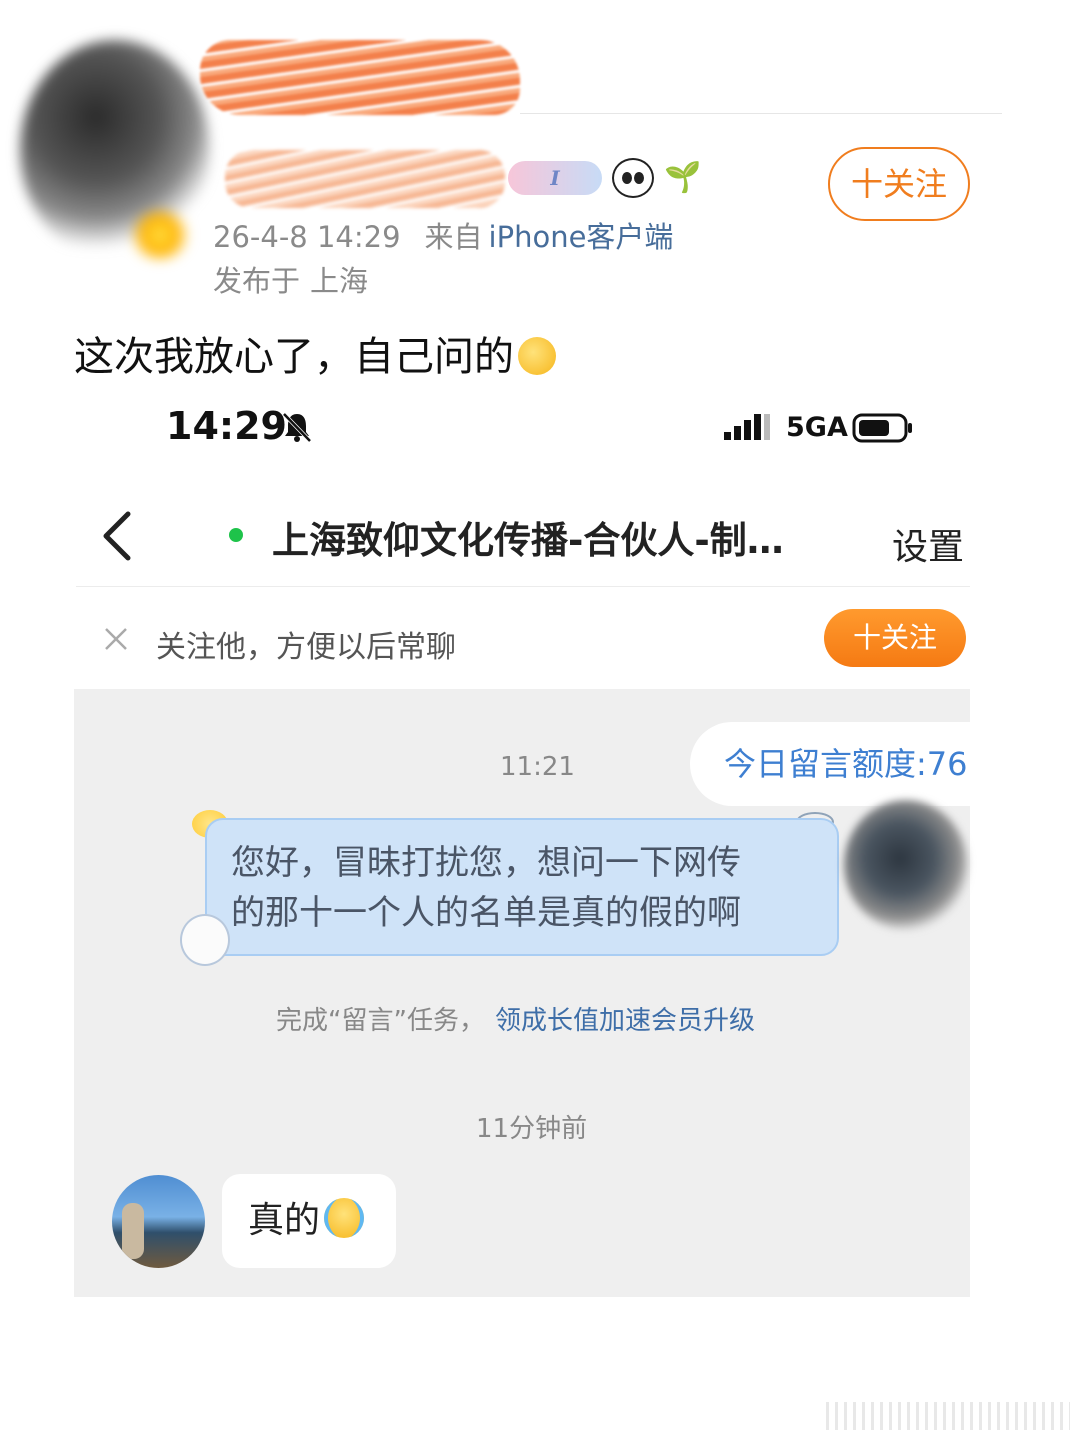 This screenshot has width=1080, height=1440. What do you see at coordinates (928, 544) in the screenshot?
I see `settings-button: 设置` at bounding box center [928, 544].